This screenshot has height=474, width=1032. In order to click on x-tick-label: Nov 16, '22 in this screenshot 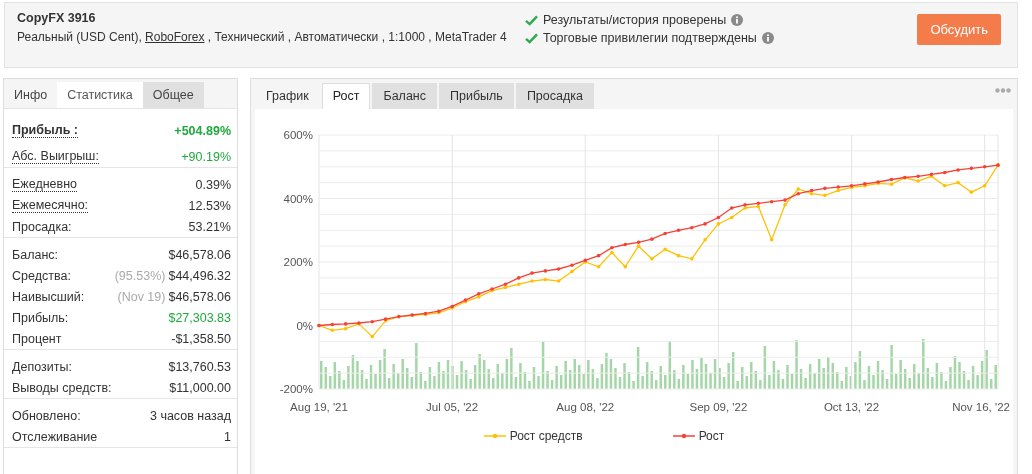, I will do `click(981, 407)`.